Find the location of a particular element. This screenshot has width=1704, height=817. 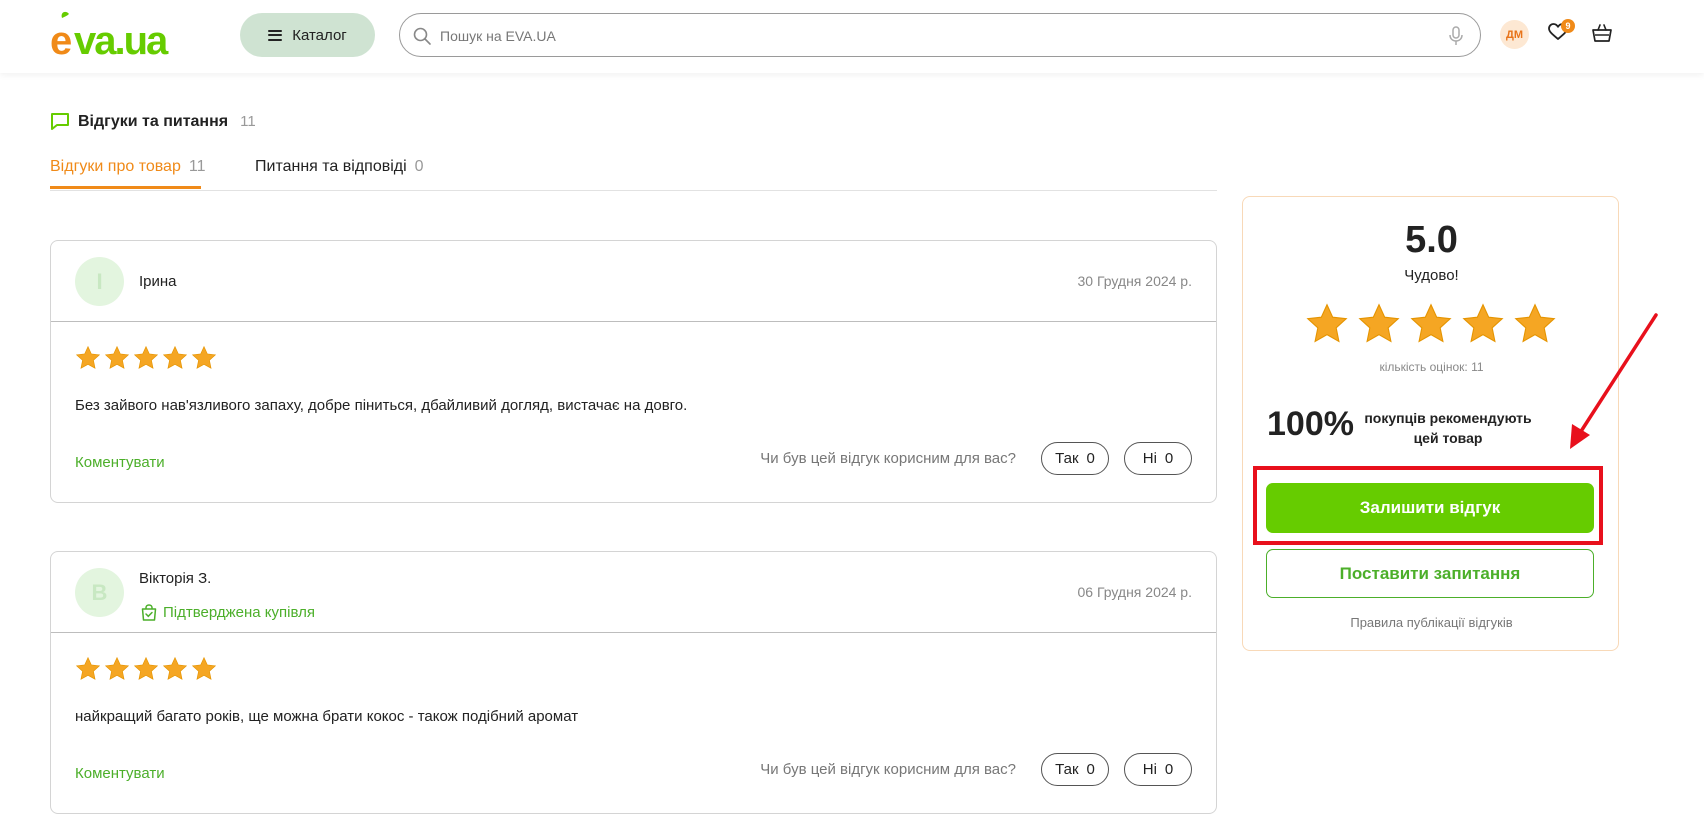

highlight-box is located at coordinates (1428, 505).